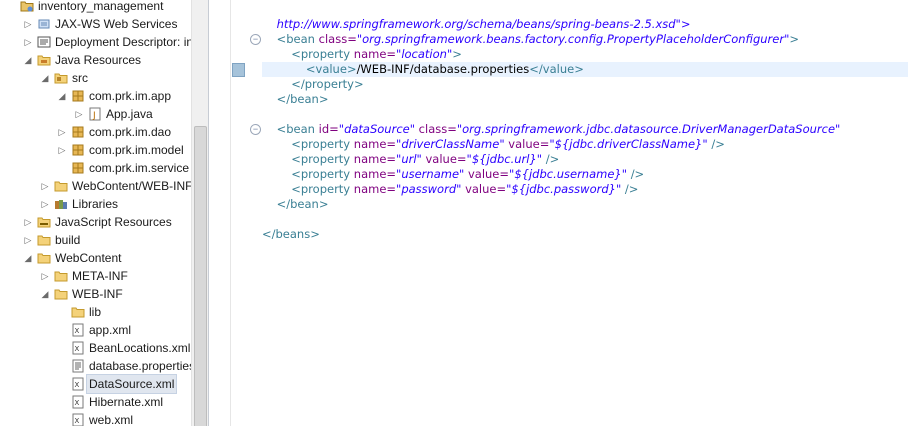 The image size is (908, 426). What do you see at coordinates (377, 129) in the screenshot?
I see `xml-attribute-value: "dataSource"` at bounding box center [377, 129].